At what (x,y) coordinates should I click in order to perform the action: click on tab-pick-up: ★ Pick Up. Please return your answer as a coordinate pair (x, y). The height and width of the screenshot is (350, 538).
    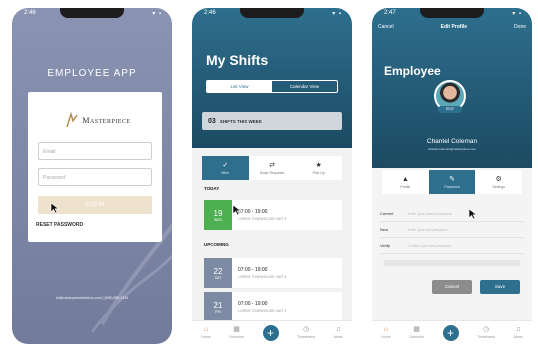
    Looking at the image, I should click on (318, 168).